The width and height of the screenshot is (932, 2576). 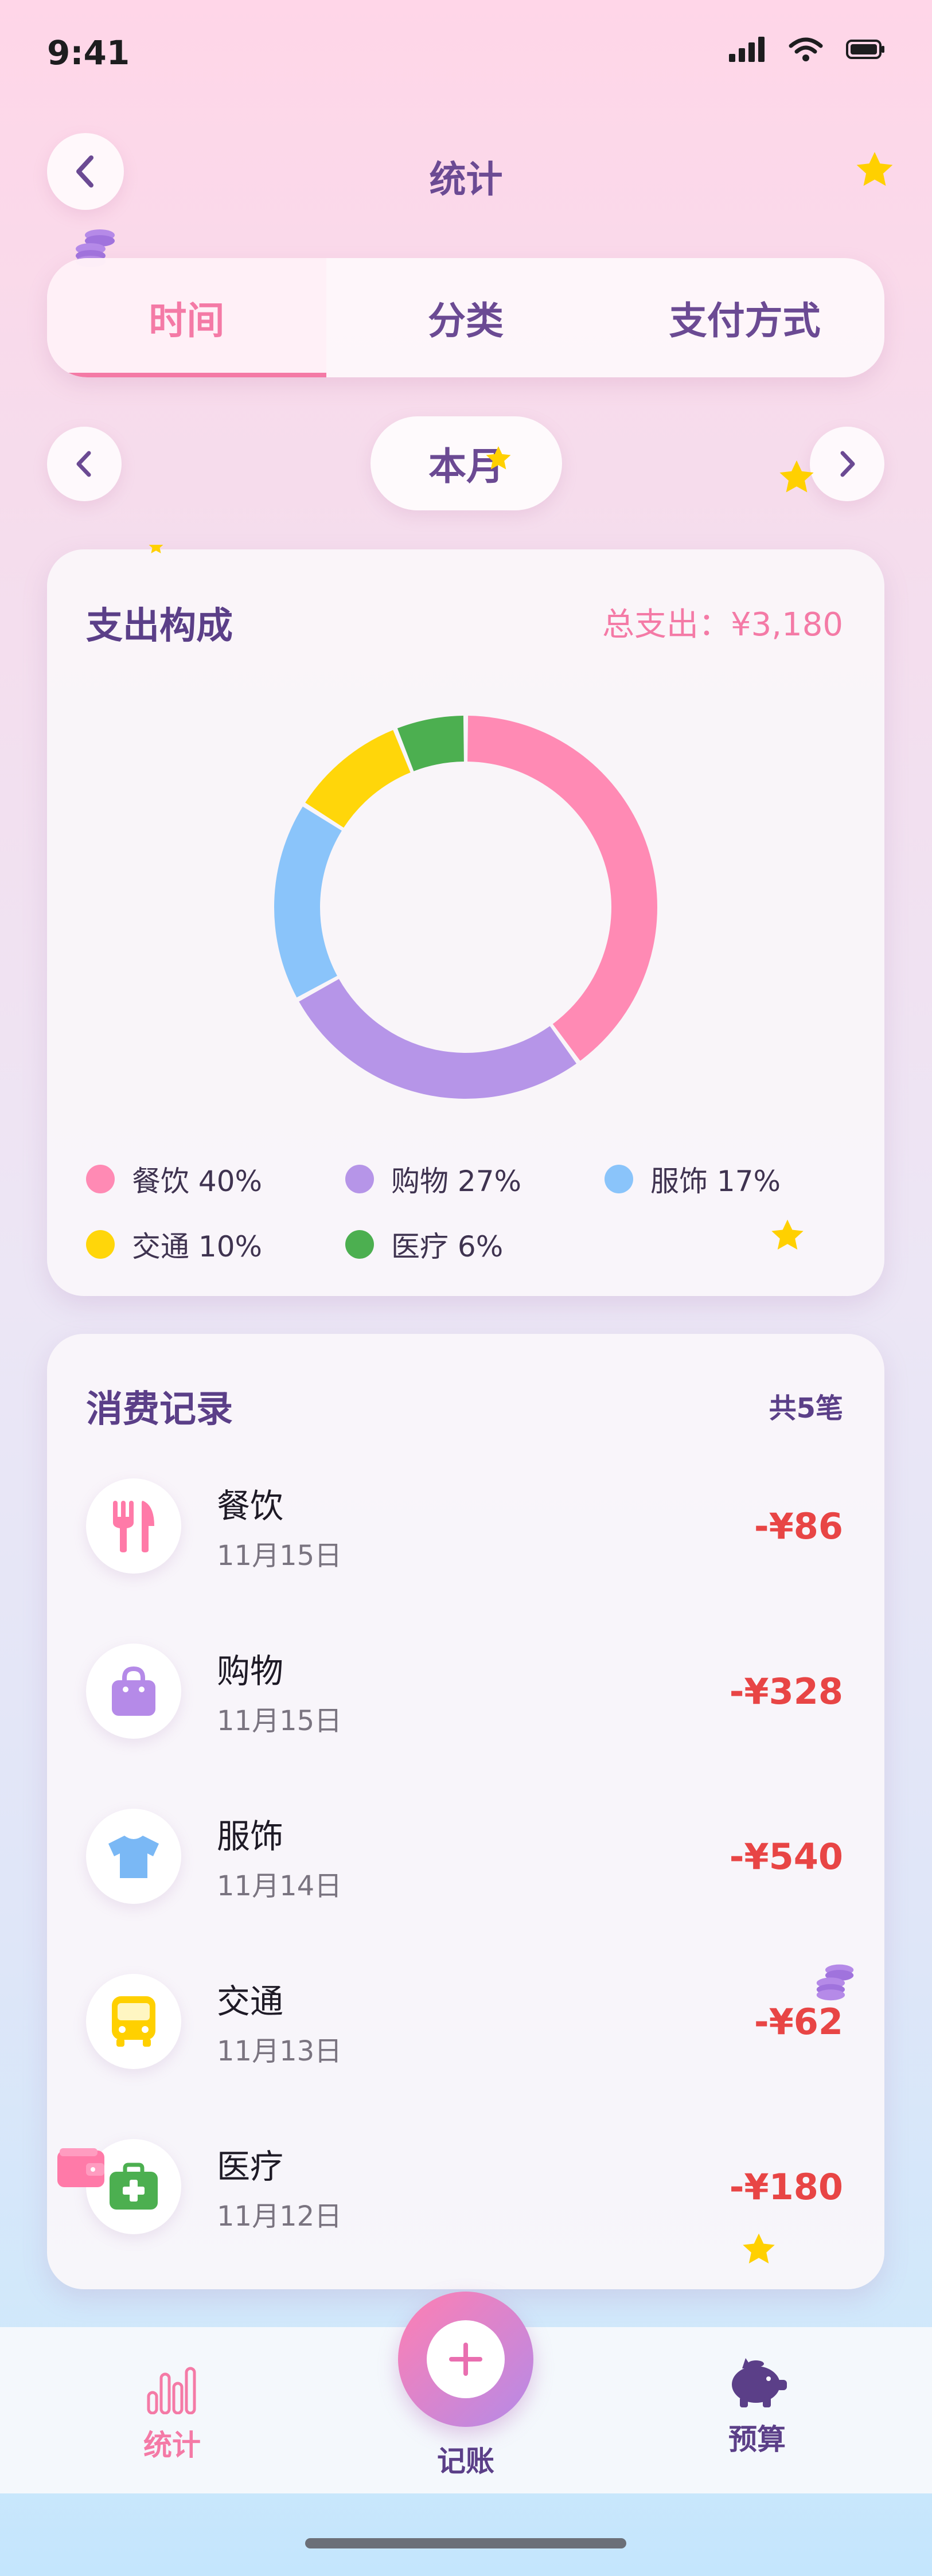 What do you see at coordinates (438, 1039) in the screenshot?
I see `donut-slice-shopping` at bounding box center [438, 1039].